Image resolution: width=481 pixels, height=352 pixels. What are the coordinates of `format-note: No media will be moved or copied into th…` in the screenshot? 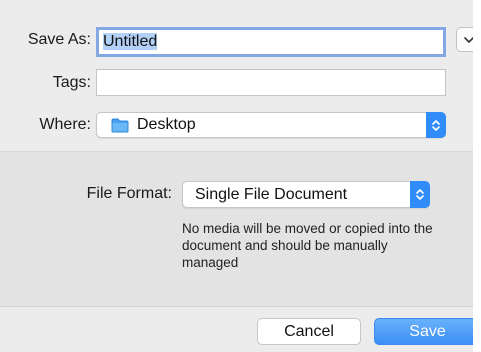 It's located at (307, 245).